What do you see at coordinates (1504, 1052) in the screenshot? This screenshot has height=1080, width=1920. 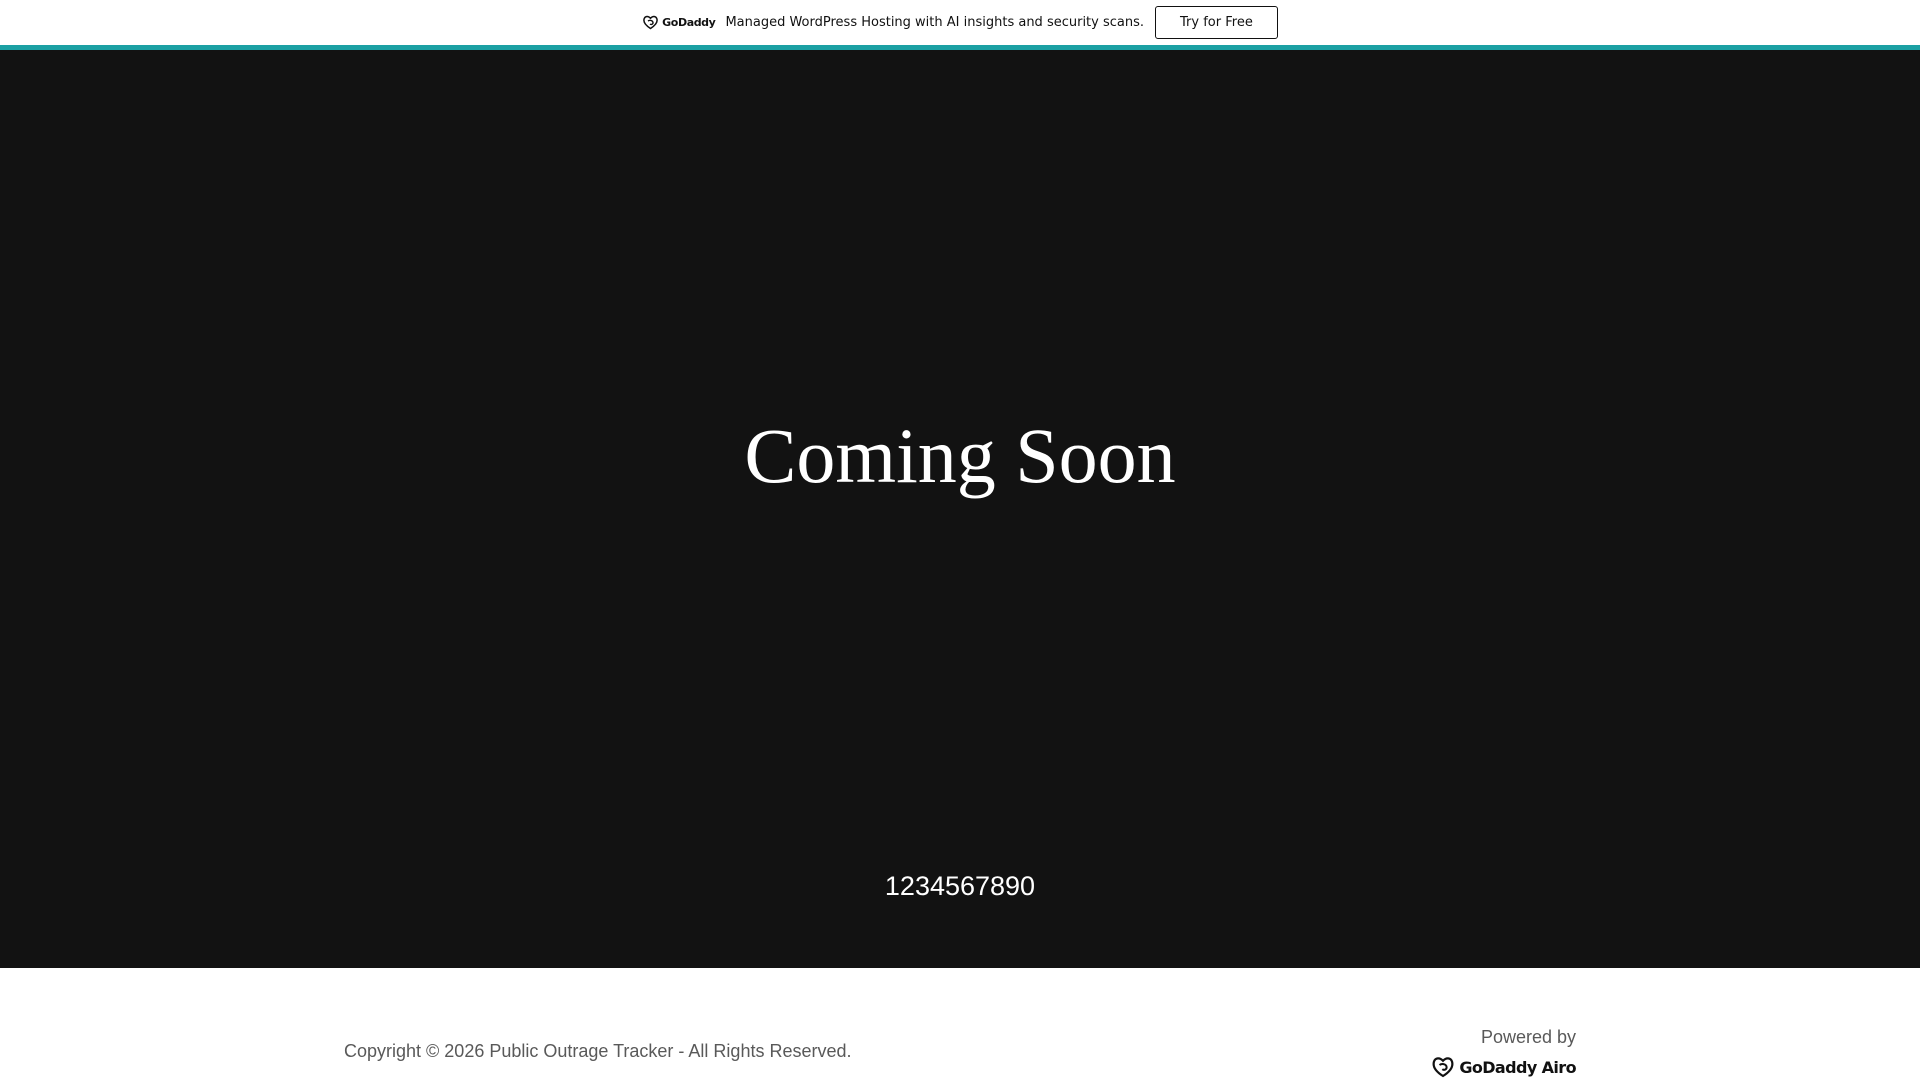 I see `powered-by: Powered by GoDaddy Airo` at bounding box center [1504, 1052].